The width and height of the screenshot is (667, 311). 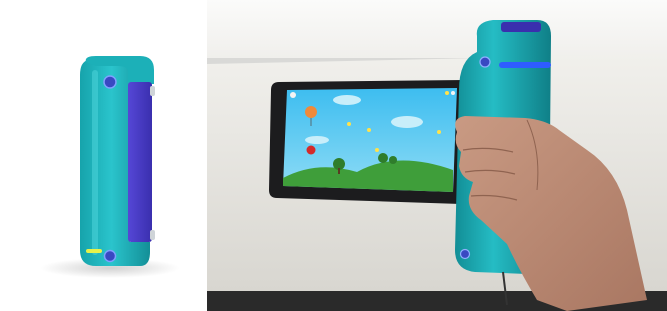 What do you see at coordinates (152, 91) in the screenshot?
I see `side-clip-top` at bounding box center [152, 91].